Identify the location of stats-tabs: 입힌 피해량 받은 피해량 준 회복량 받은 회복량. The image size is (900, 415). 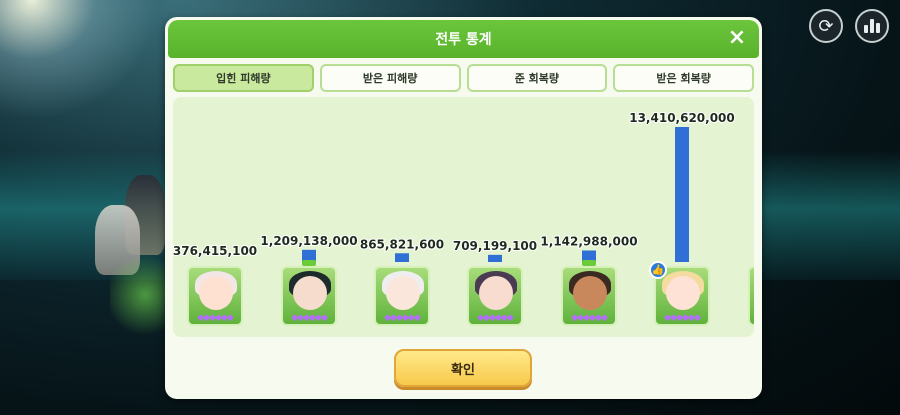
(463, 78).